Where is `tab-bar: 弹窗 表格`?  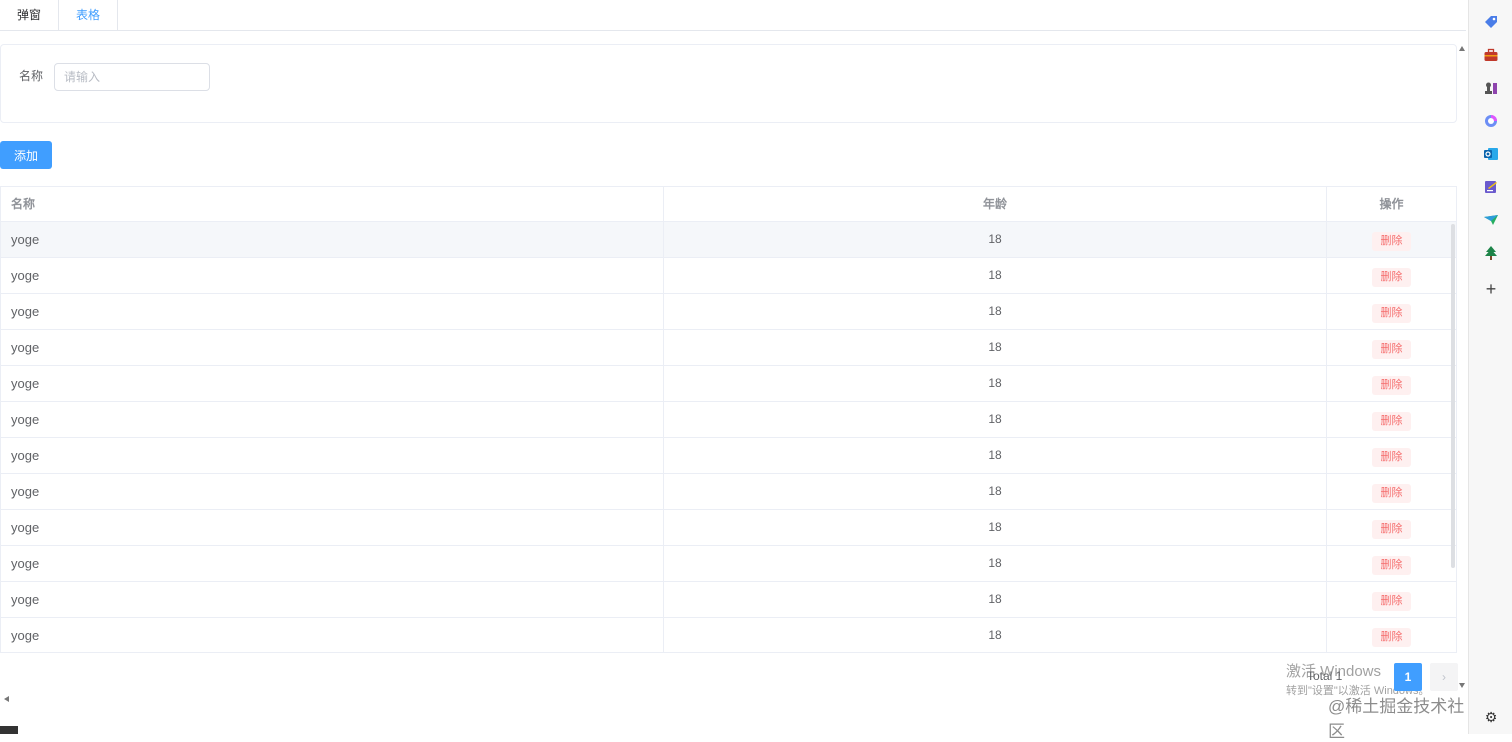 tab-bar: 弹窗 表格 is located at coordinates (733, 15).